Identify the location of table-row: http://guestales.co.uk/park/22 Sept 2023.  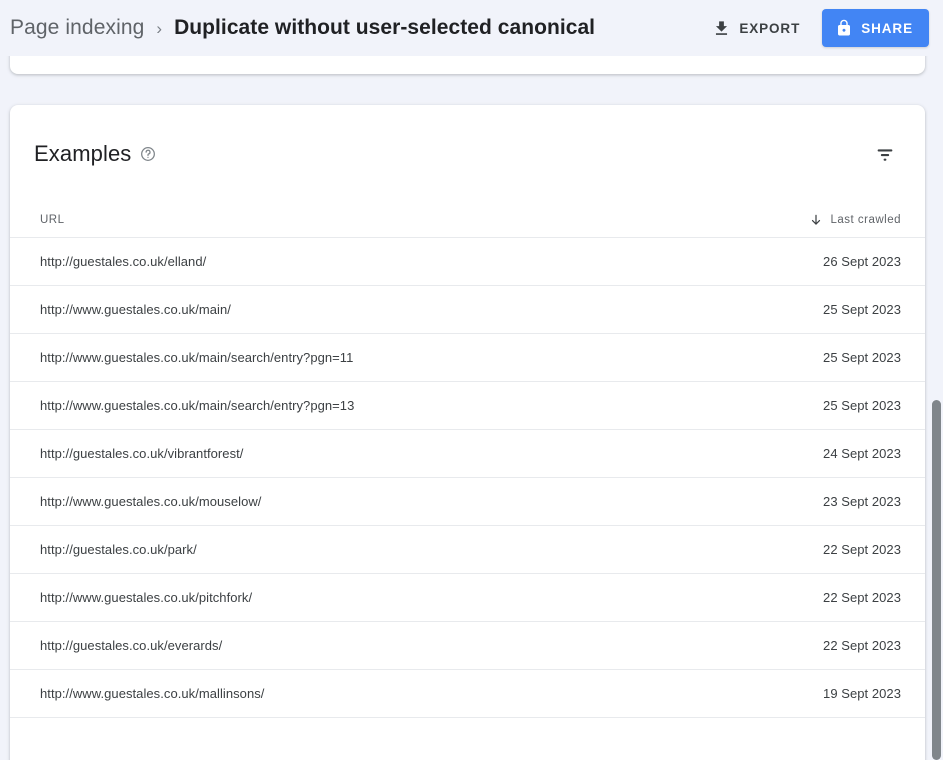
(467, 550).